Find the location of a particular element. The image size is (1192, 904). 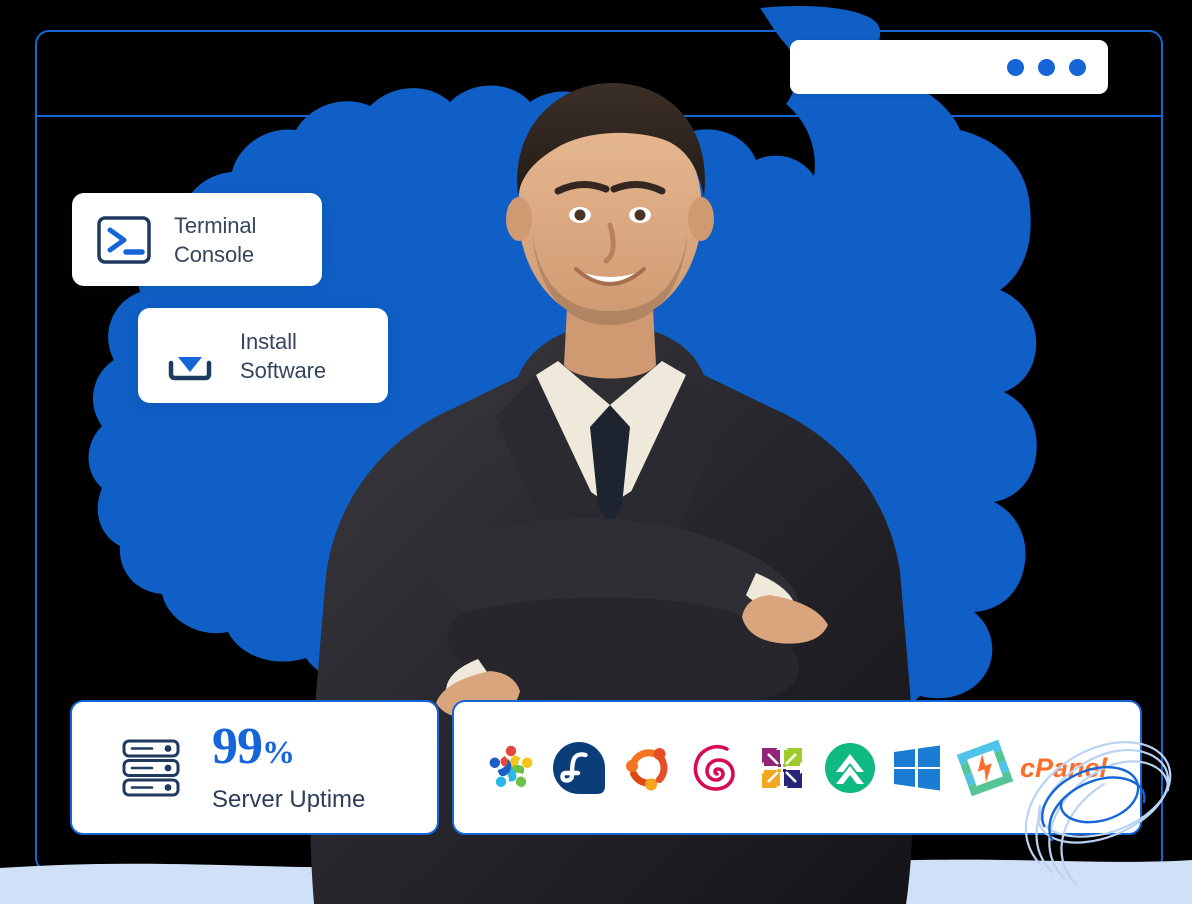

uptime-value-row: 99% is located at coordinates (288, 748).